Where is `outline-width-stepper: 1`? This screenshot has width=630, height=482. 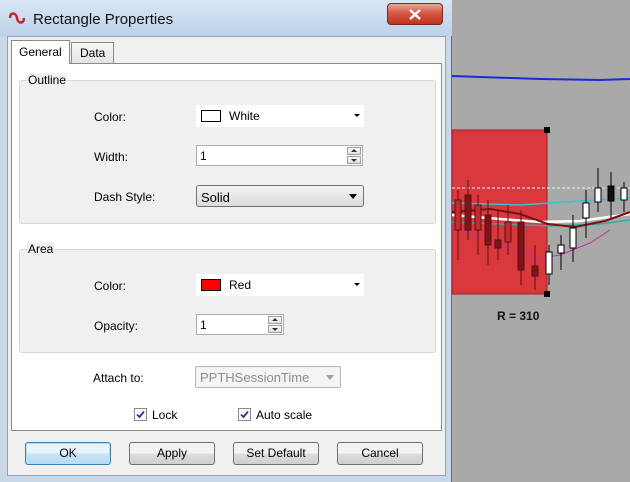 outline-width-stepper: 1 is located at coordinates (279, 155).